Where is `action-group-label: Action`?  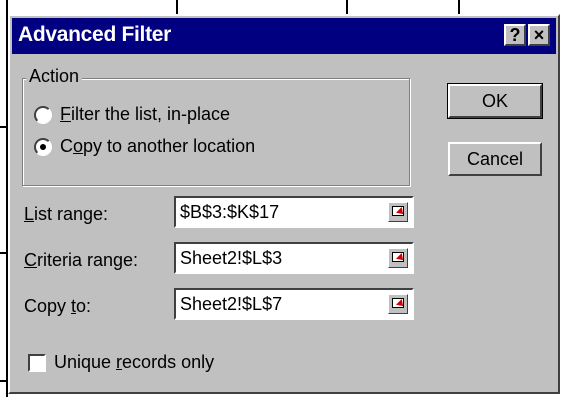 action-group-label: Action is located at coordinates (54, 76).